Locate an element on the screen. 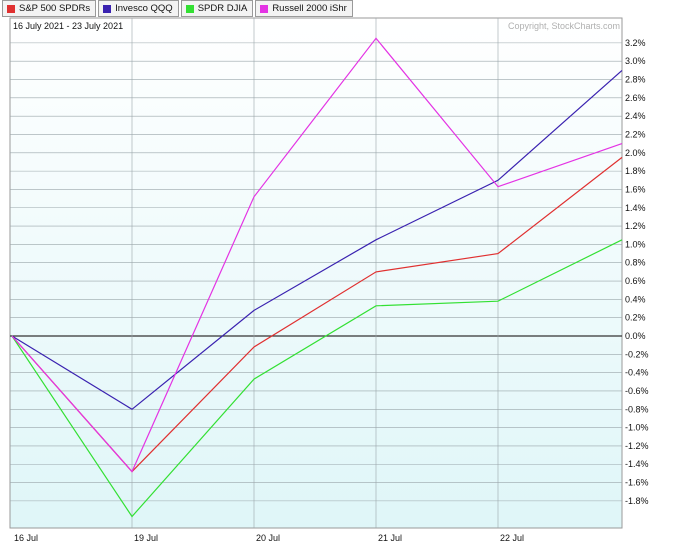 The width and height of the screenshot is (680, 546). y-tick-label: 3.2% is located at coordinates (635, 43).